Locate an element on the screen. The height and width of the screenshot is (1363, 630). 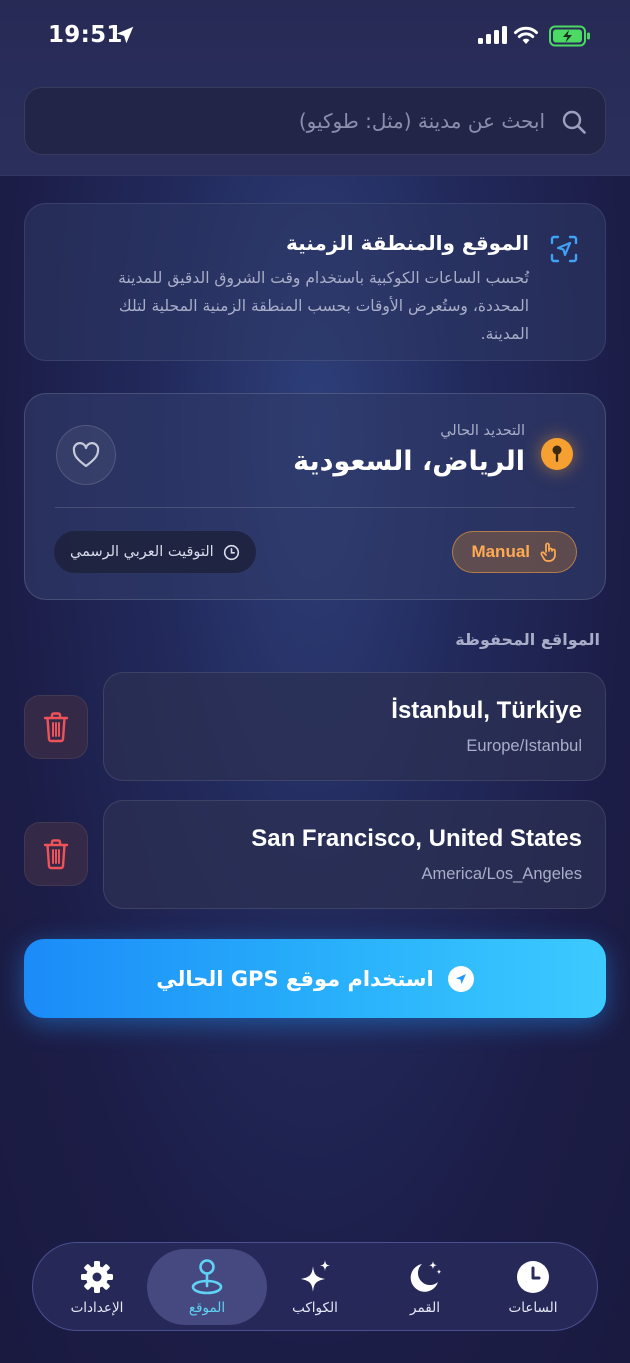
manual-mode-badge: Manual is located at coordinates (514, 552).